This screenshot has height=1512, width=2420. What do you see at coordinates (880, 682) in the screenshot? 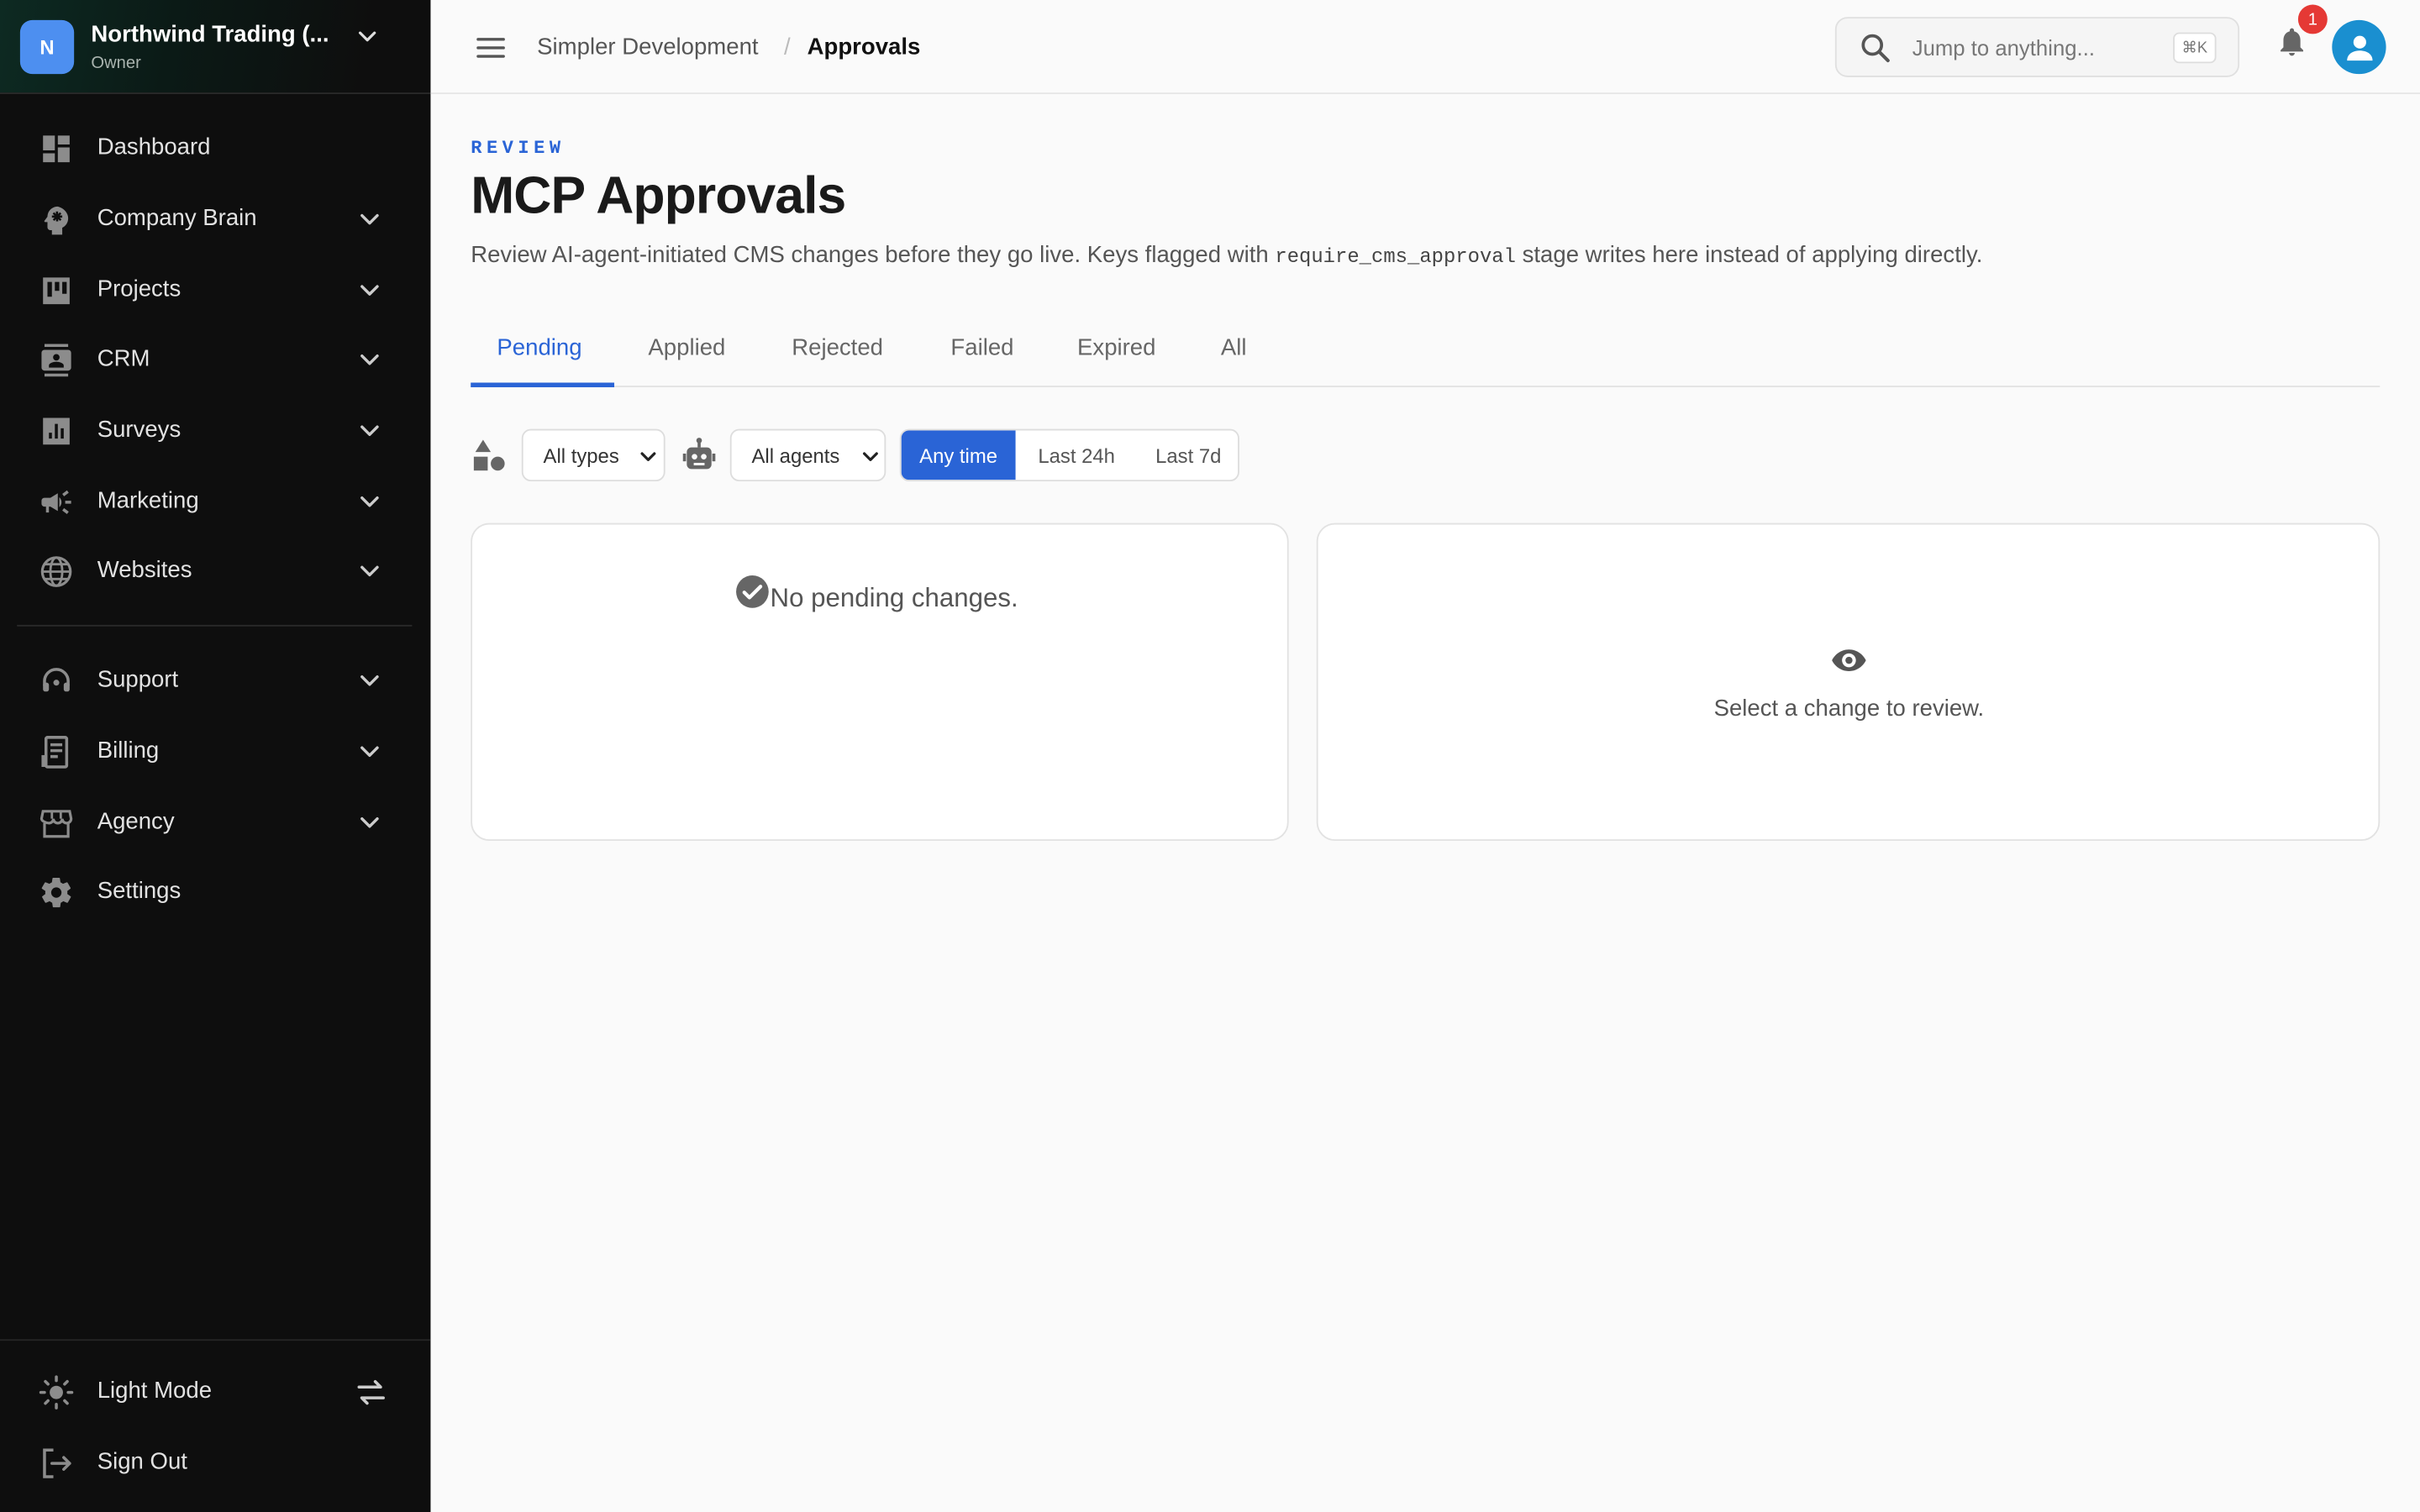
I see `changes-list-panel: No pending changes.` at bounding box center [880, 682].